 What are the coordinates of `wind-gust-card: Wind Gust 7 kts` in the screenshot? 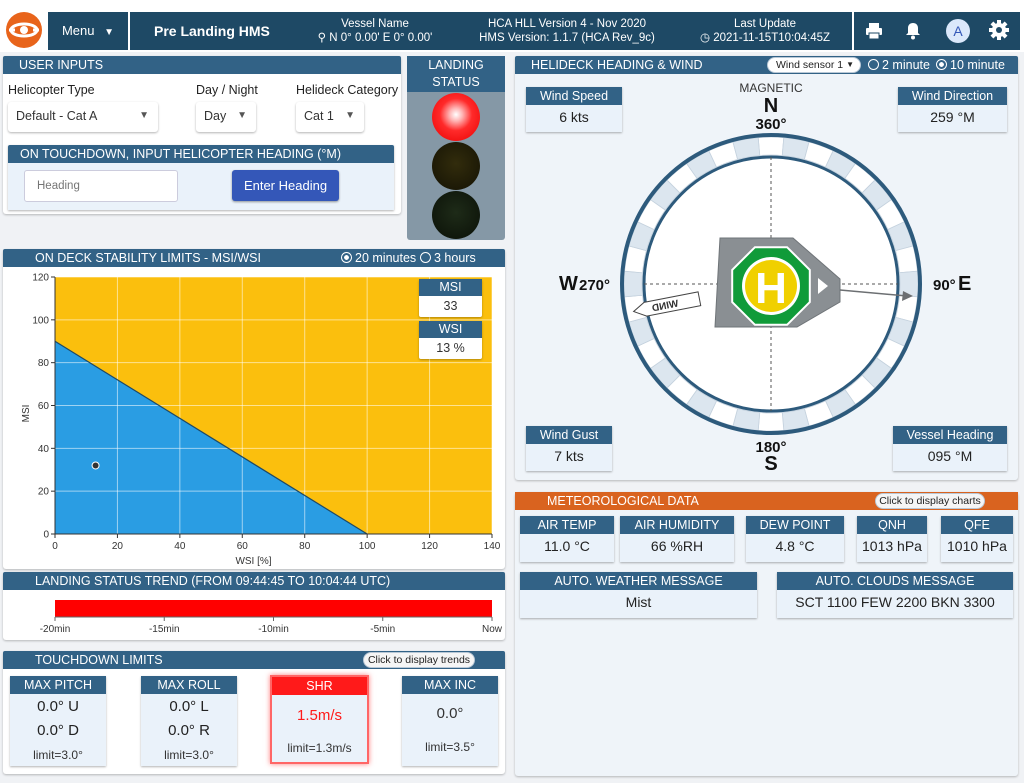 It's located at (569, 448).